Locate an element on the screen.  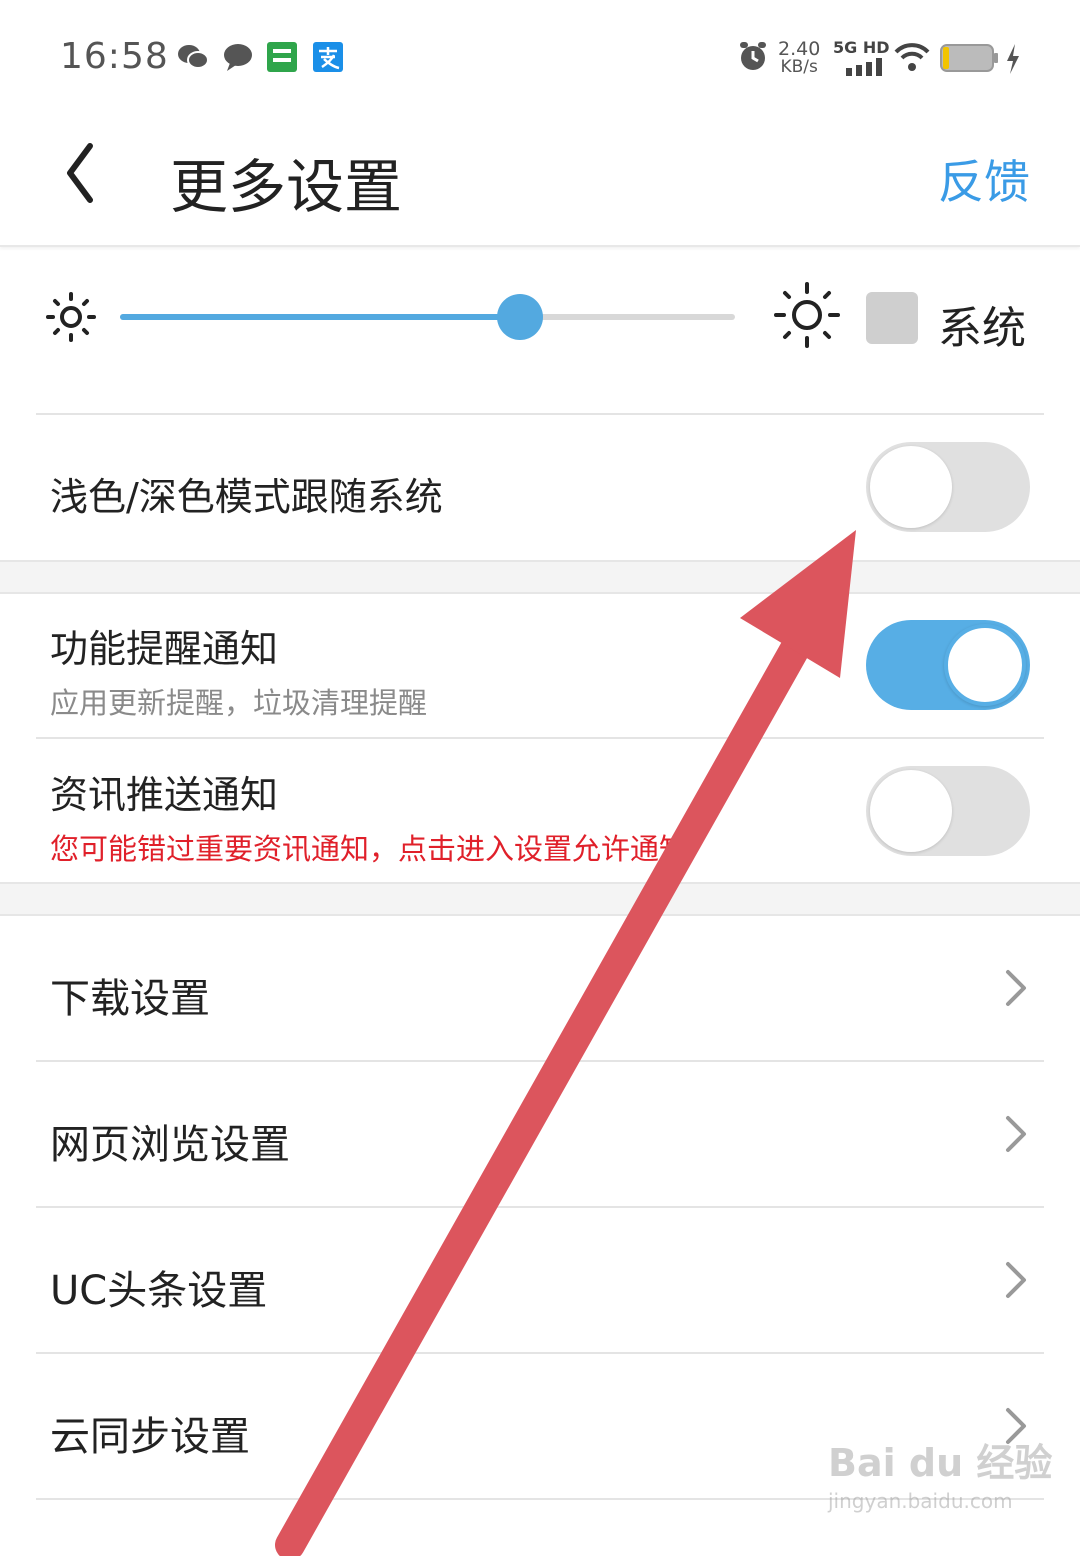
header: 更多设置 反馈 is located at coordinates (540, 178).